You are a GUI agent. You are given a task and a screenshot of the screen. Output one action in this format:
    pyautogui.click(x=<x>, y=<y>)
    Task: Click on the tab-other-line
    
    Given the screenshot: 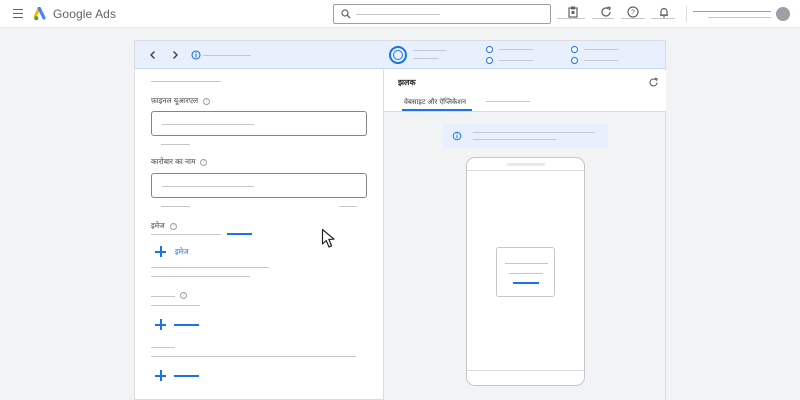 What is the action you would take?
    pyautogui.click(x=508, y=101)
    